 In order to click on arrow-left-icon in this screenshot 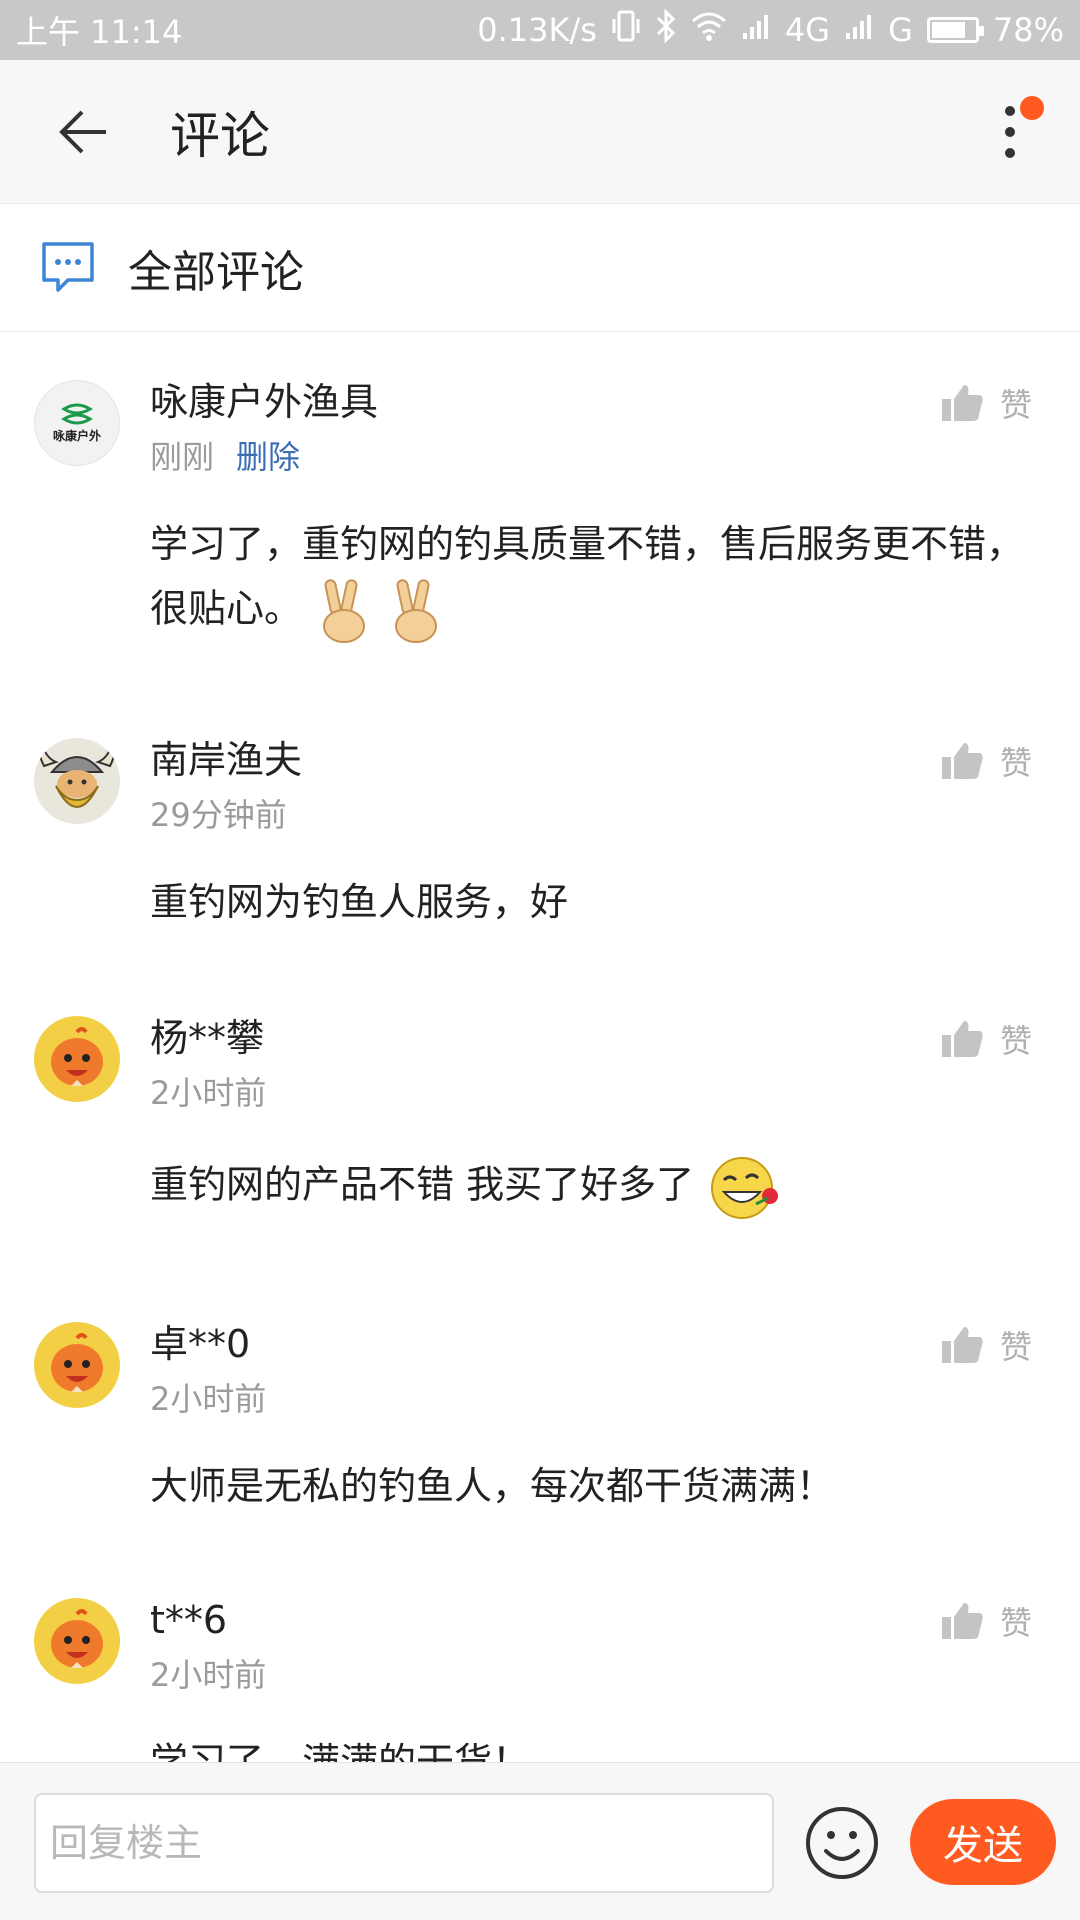, I will do `click(82, 131)`.